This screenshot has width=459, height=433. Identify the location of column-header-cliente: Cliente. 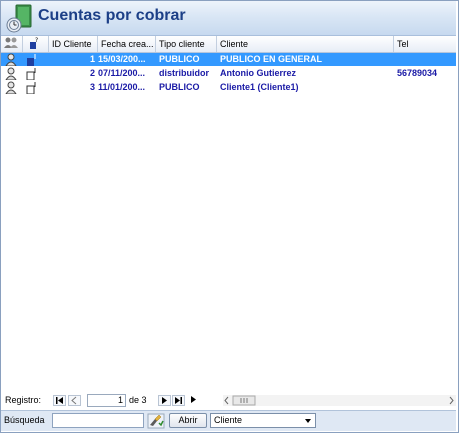
(305, 44).